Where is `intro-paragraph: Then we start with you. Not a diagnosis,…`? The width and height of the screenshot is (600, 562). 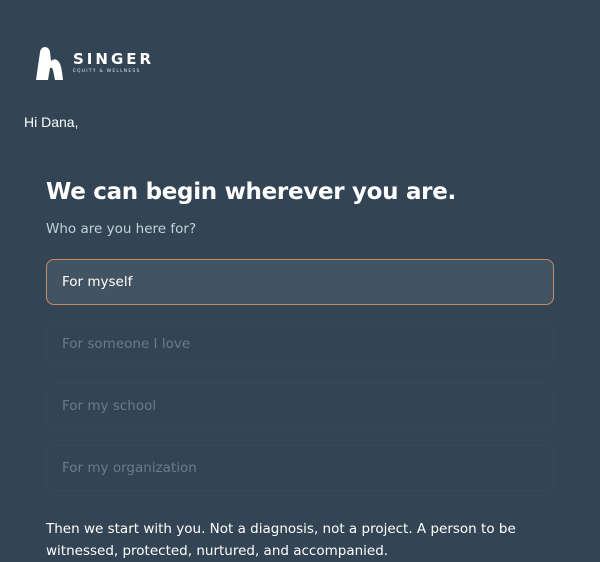
intro-paragraph: Then we start with you. Not a diagnosis,… is located at coordinates (281, 540).